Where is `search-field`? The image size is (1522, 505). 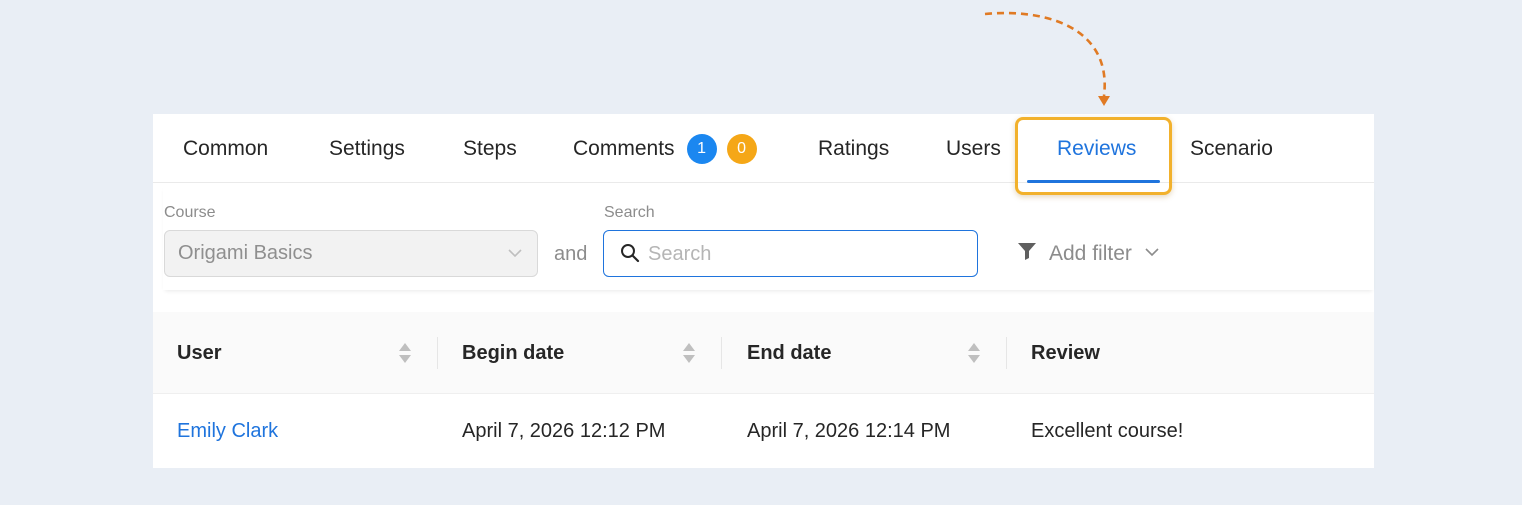 search-field is located at coordinates (790, 253).